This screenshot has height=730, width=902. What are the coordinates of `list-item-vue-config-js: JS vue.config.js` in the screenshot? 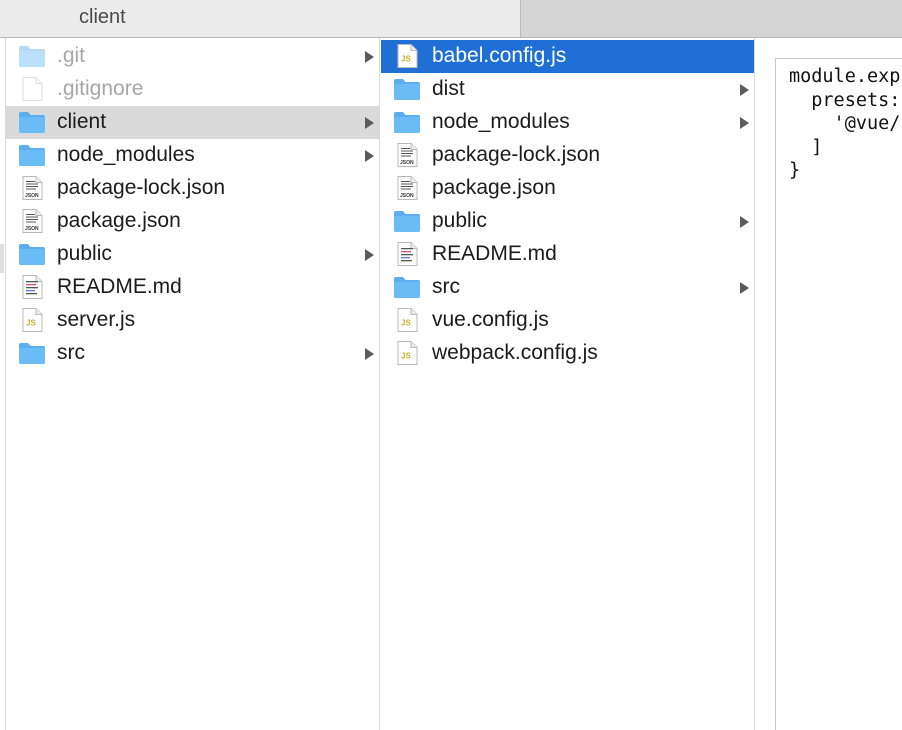 It's located at (567, 320).